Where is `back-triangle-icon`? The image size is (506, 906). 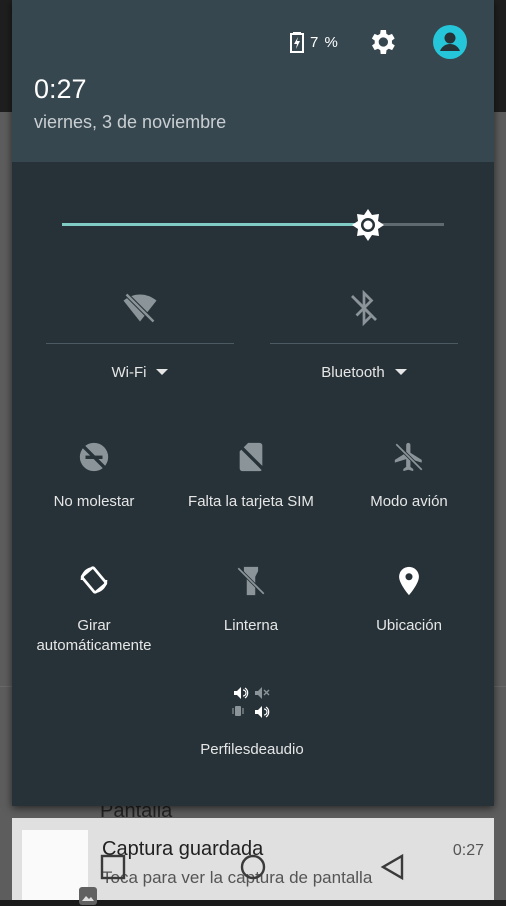 back-triangle-icon is located at coordinates (392, 867).